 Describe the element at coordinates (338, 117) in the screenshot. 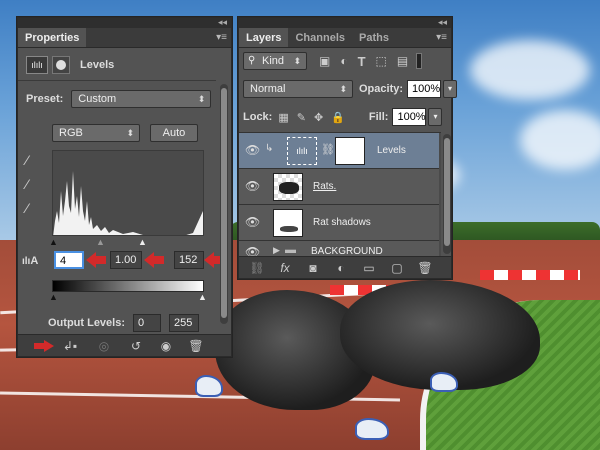

I see `lock-all-icon: 🔒` at that location.